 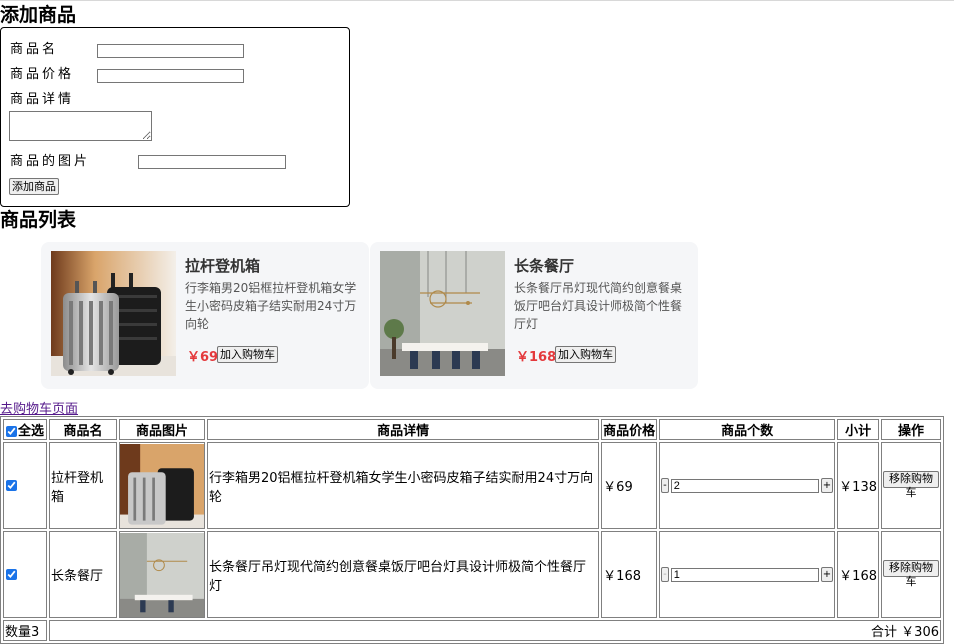 I want to click on row-subtotal: ￥168, so click(x=858, y=574).